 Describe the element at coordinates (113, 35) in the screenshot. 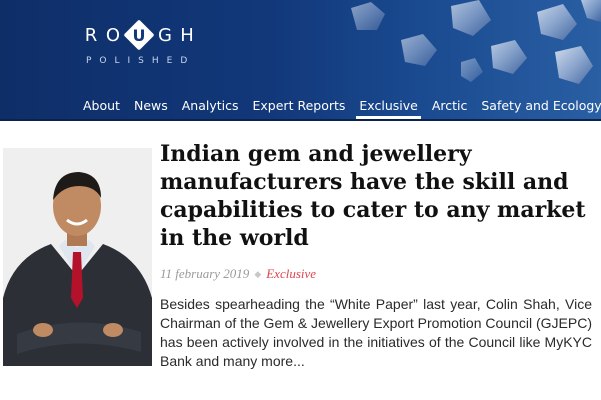

I see `logo-letter: O` at that location.